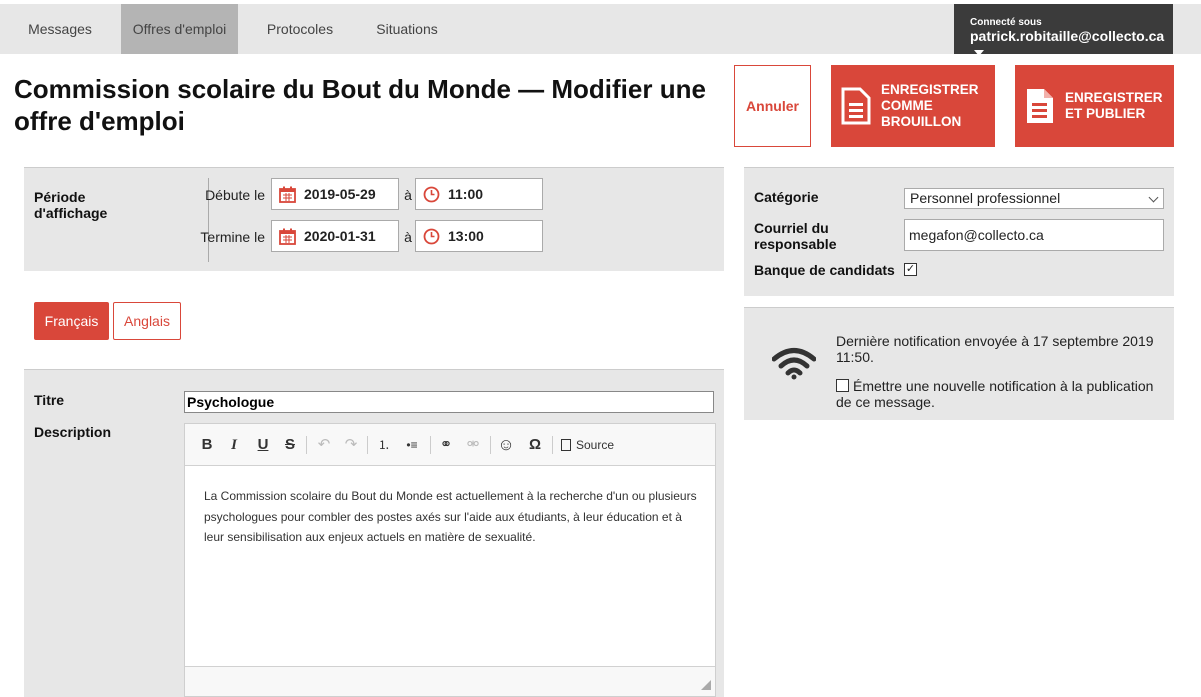  I want to click on end-time-field: 13:00, so click(479, 236).